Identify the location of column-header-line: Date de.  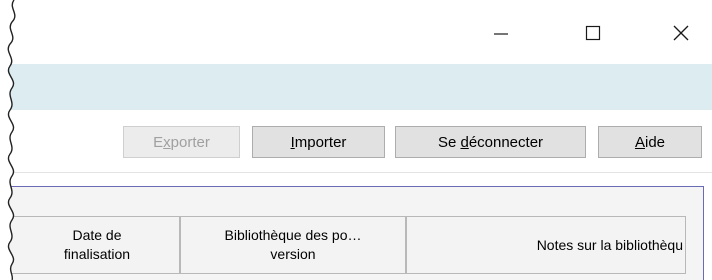
(97, 235).